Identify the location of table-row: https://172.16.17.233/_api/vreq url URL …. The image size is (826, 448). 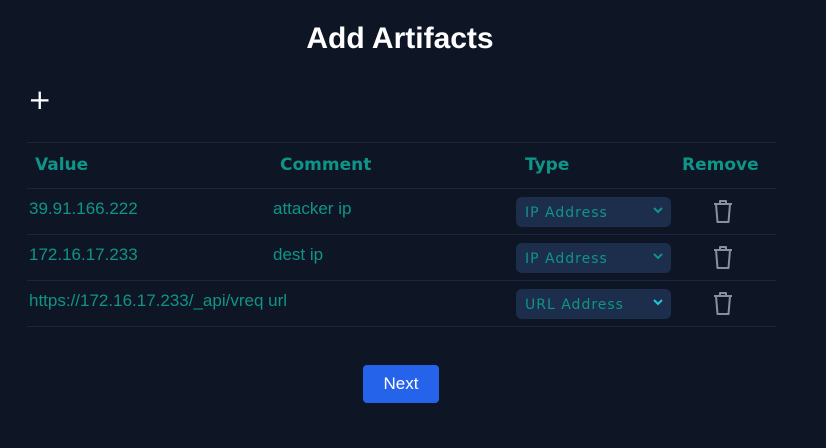
(401, 303).